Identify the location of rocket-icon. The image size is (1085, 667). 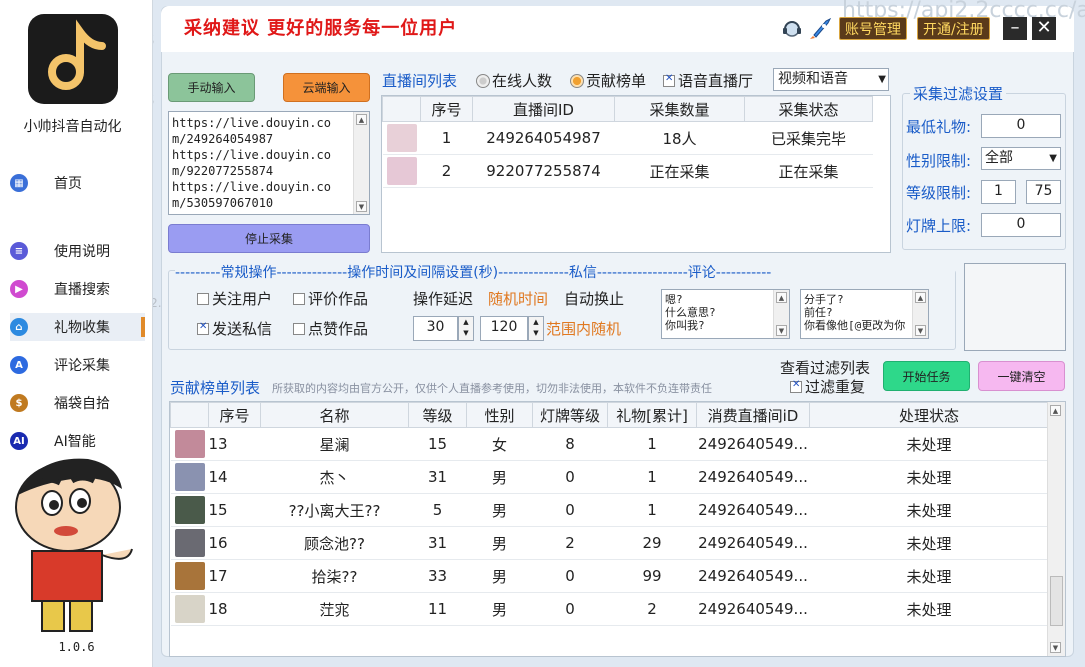
(821, 29).